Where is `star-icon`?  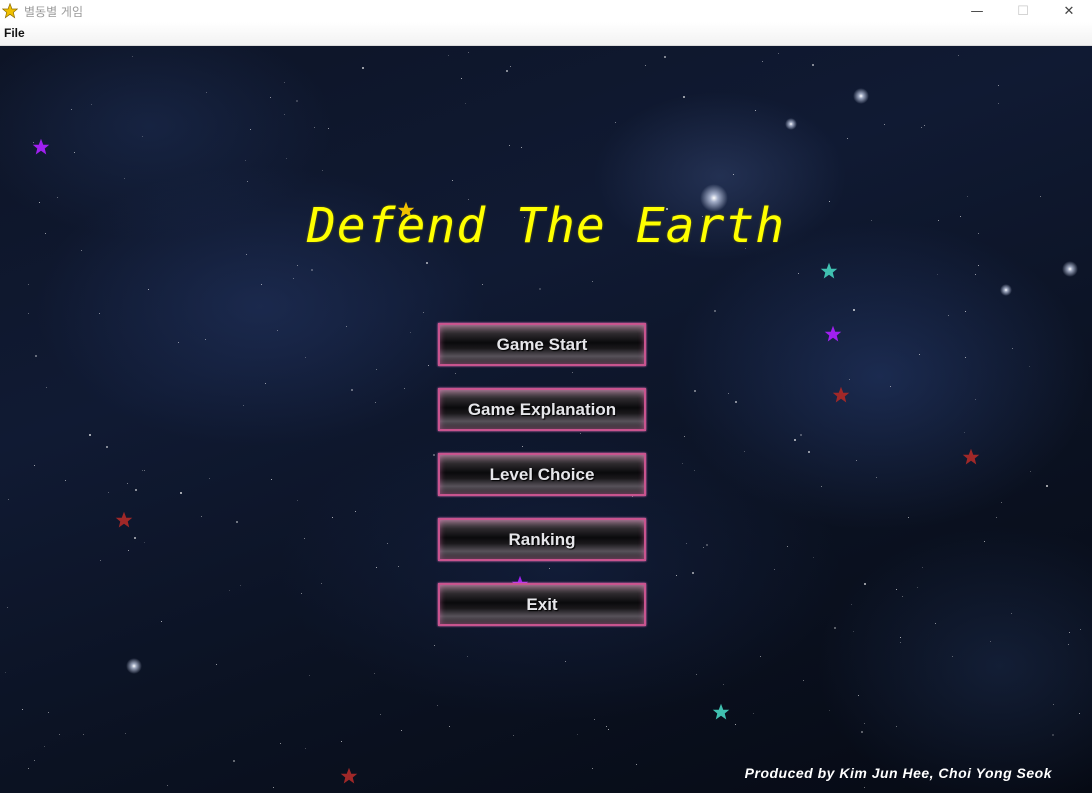
star-icon is located at coordinates (10, 11).